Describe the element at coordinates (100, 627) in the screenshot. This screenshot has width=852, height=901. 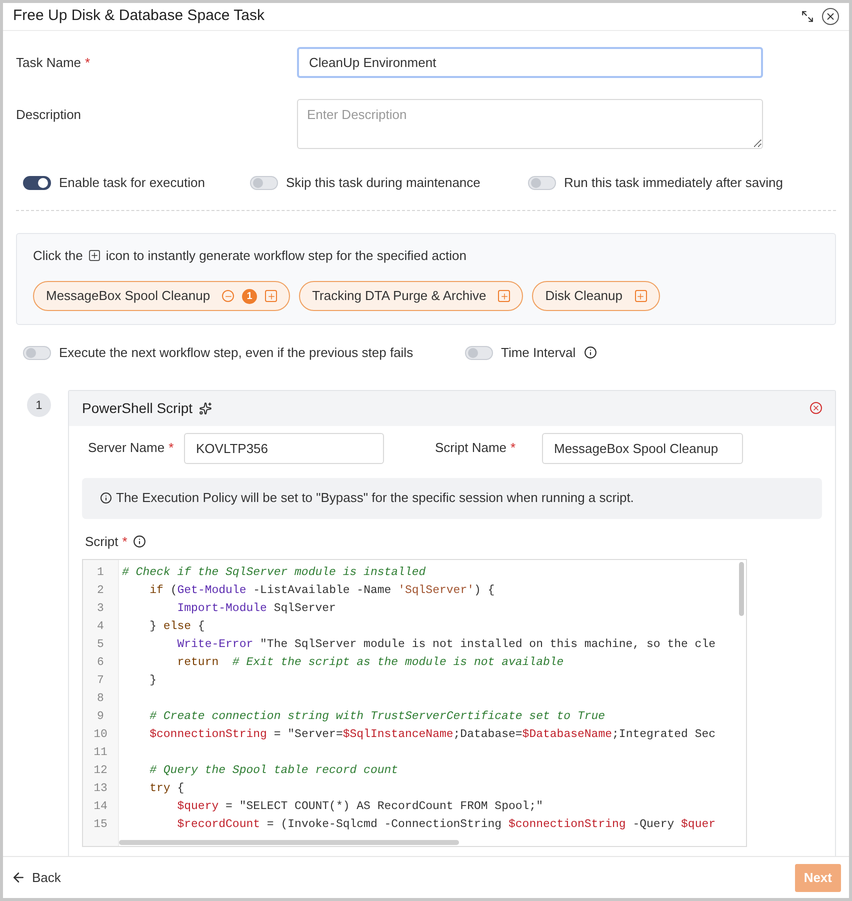
I see `line-number: 4` at that location.